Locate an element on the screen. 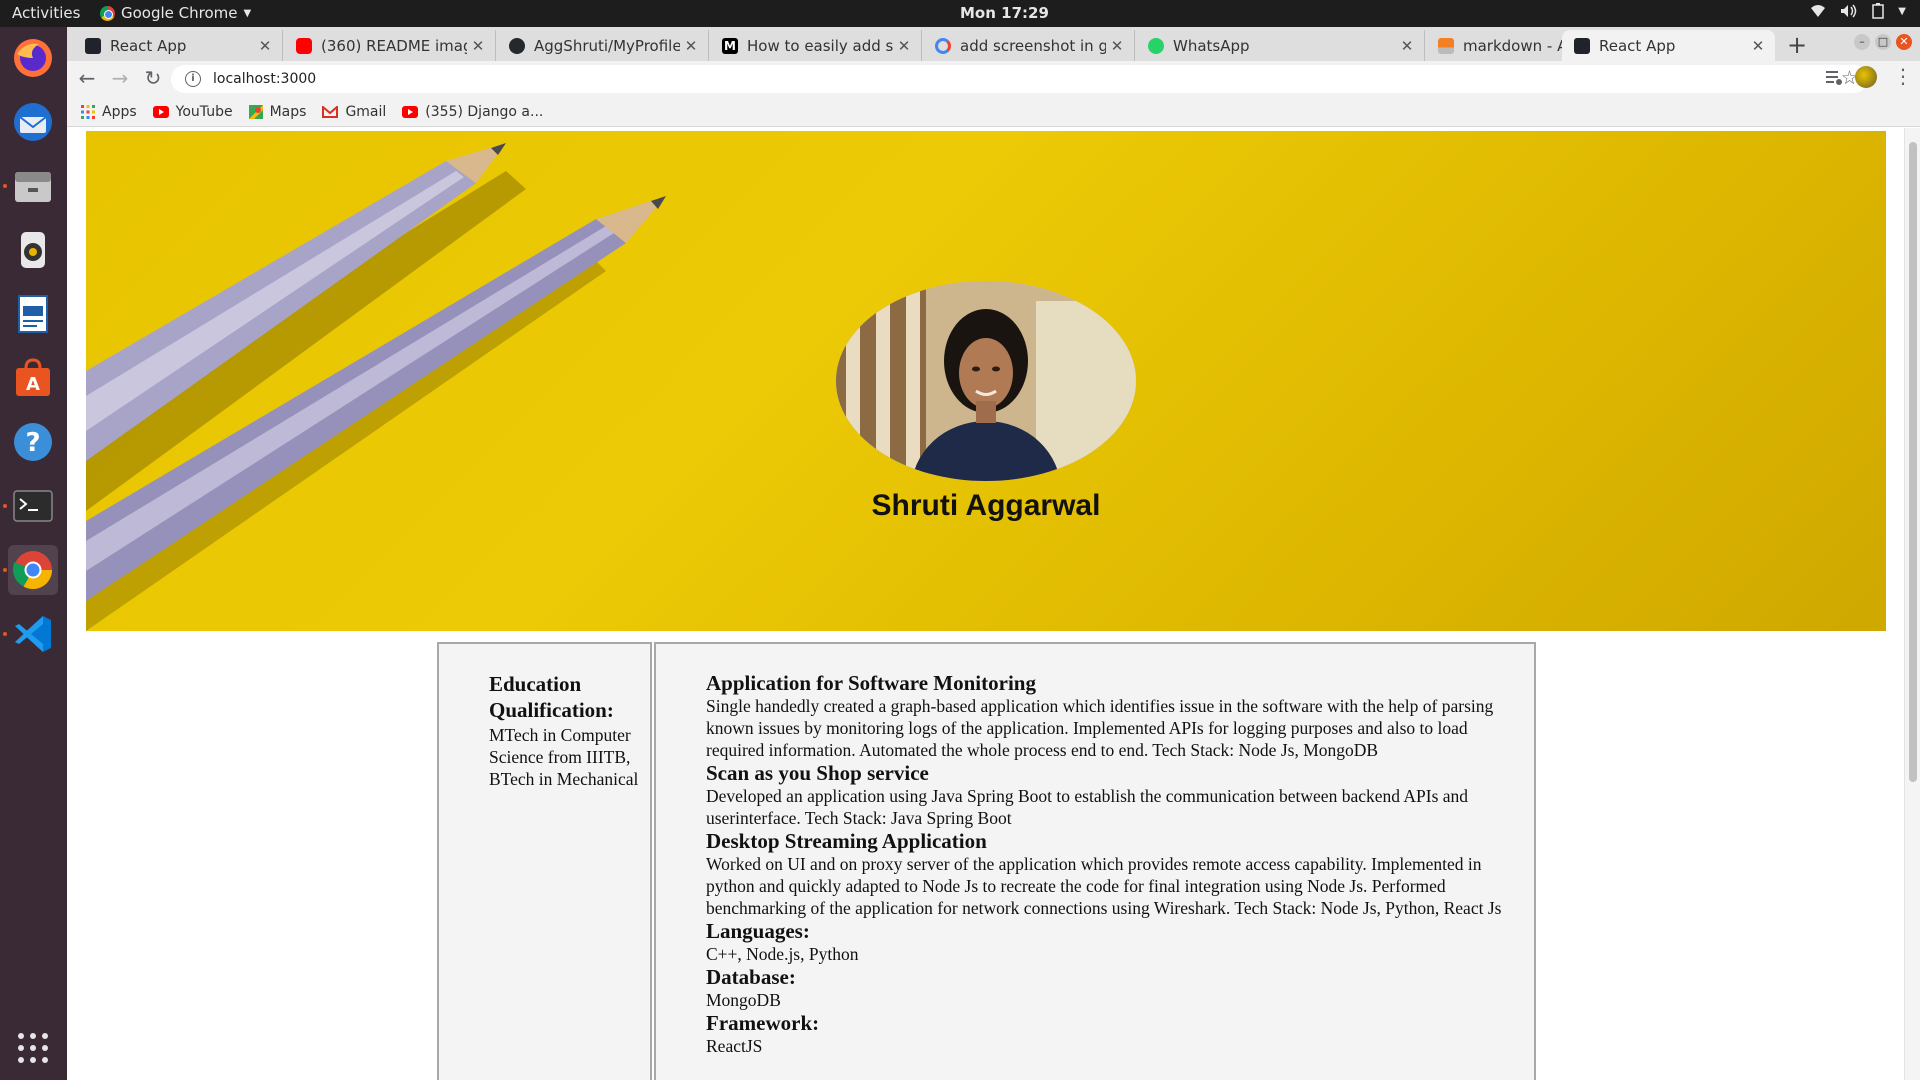 Image resolution: width=1920 pixels, height=1080 pixels. back-button: ← is located at coordinates (87, 78).